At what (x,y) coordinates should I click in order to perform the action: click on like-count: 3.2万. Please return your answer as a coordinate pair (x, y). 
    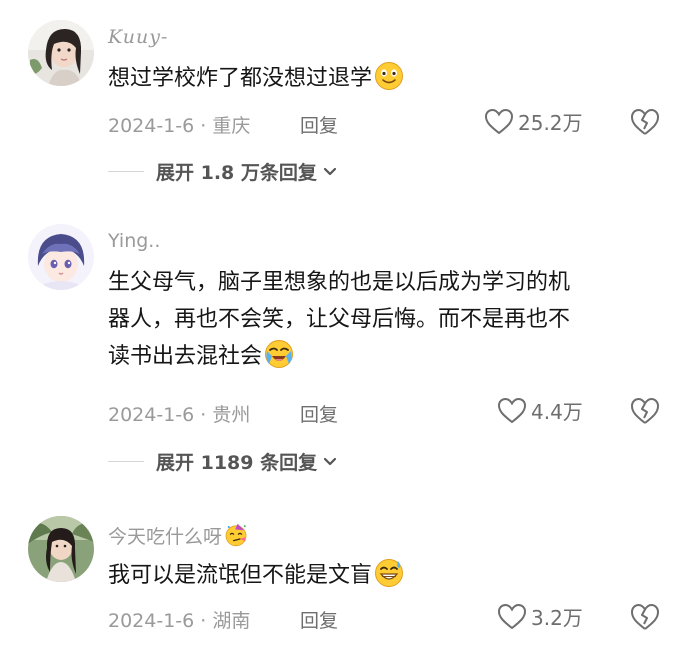
    Looking at the image, I should click on (557, 618).